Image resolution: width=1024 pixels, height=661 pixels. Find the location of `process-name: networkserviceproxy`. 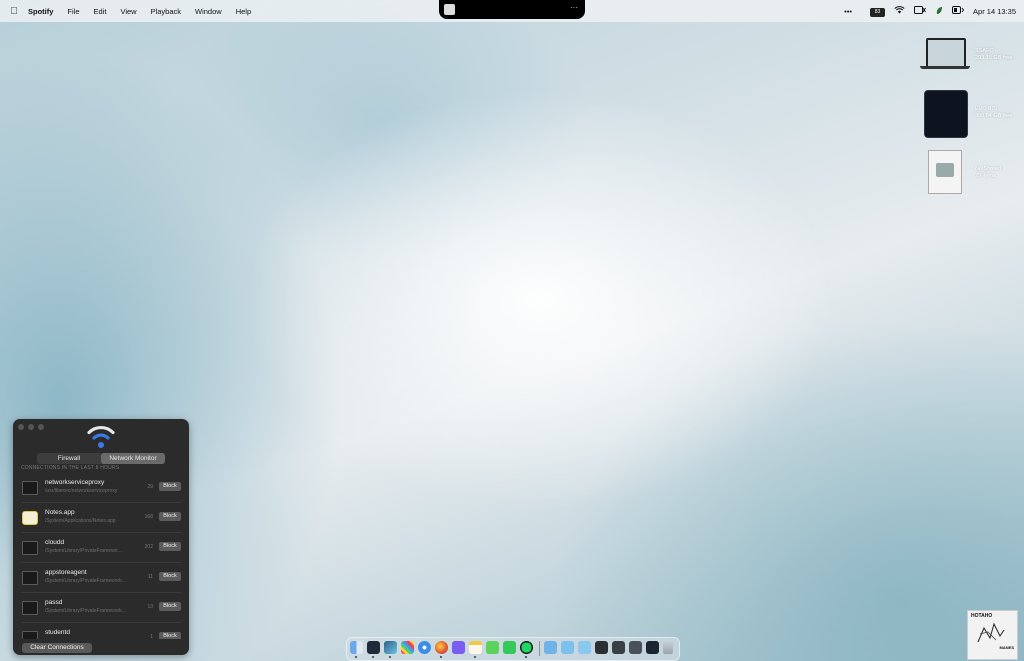

process-name: networkserviceproxy is located at coordinates (75, 482).